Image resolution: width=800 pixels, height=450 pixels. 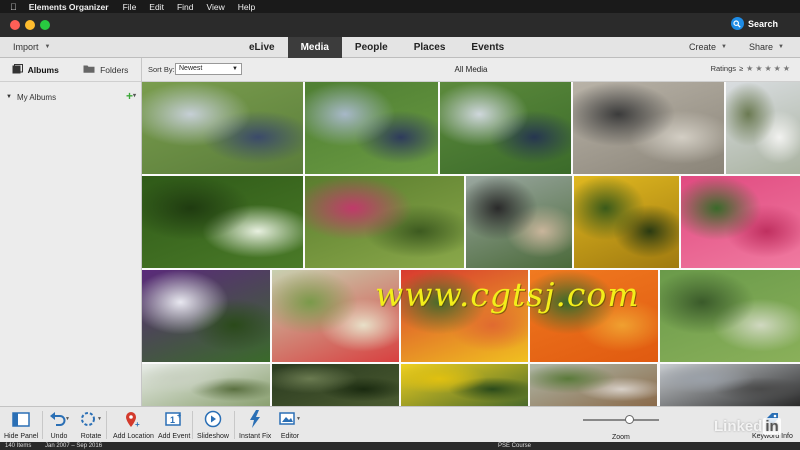 I want to click on tab-people: People, so click(x=371, y=47).